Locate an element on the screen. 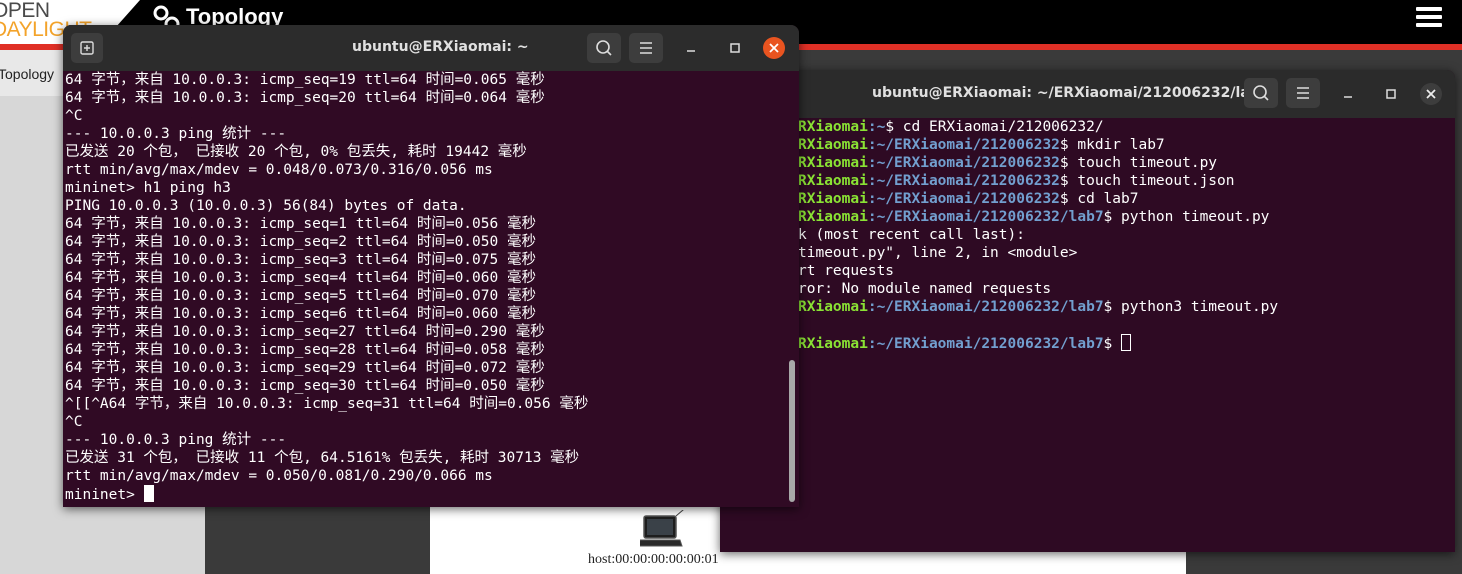 The width and height of the screenshot is (1462, 574). window-title: ubuntu@ERXiaomai: ~ is located at coordinates (440, 47).